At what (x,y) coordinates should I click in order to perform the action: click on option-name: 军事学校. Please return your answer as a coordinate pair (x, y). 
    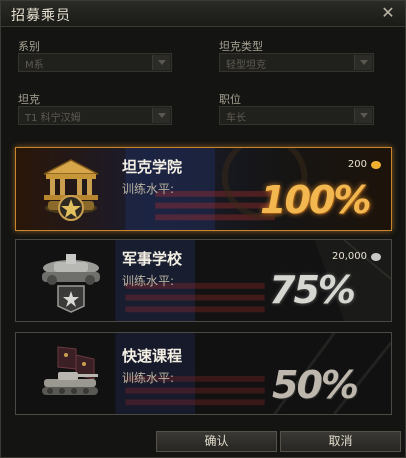
    Looking at the image, I should click on (152, 259).